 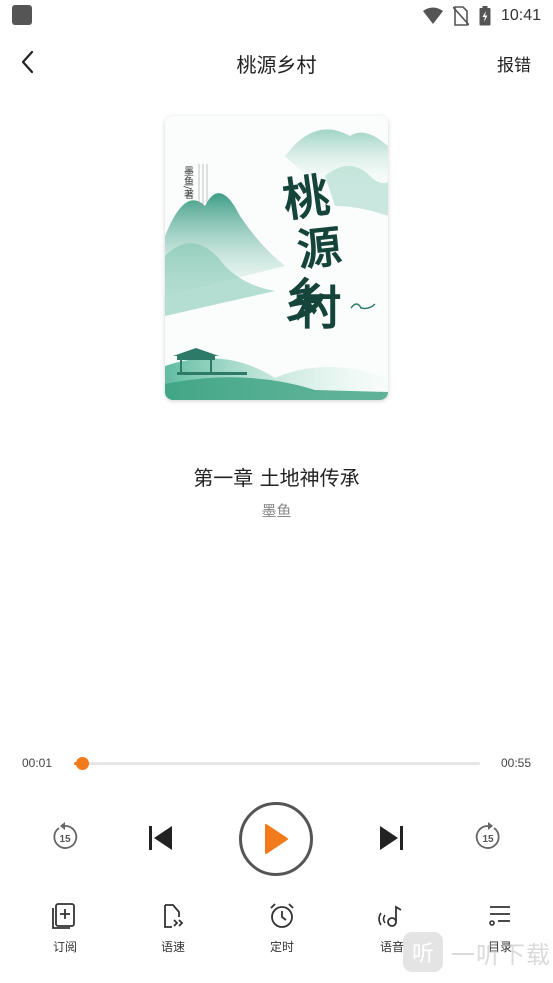 I want to click on skip-next-icon, so click(x=391, y=838).